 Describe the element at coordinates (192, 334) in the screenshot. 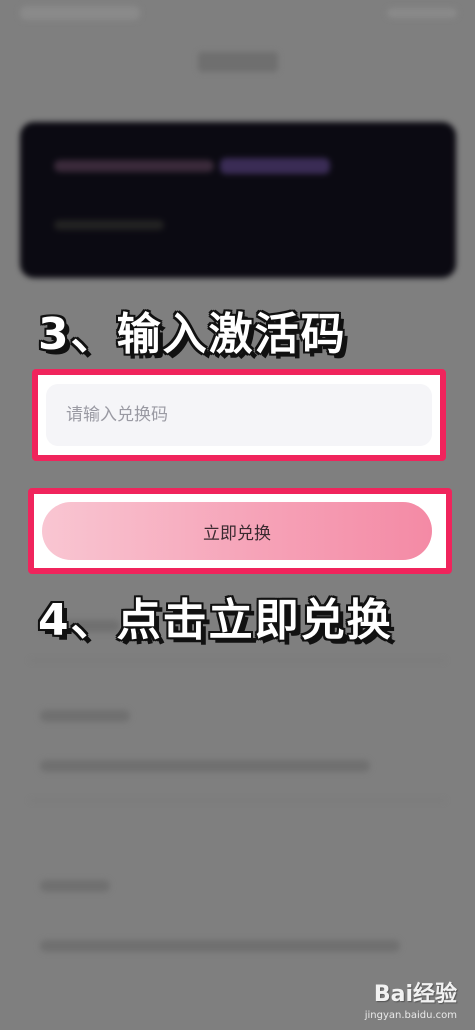

I see `step-3-caption: 3、输入激活码` at that location.